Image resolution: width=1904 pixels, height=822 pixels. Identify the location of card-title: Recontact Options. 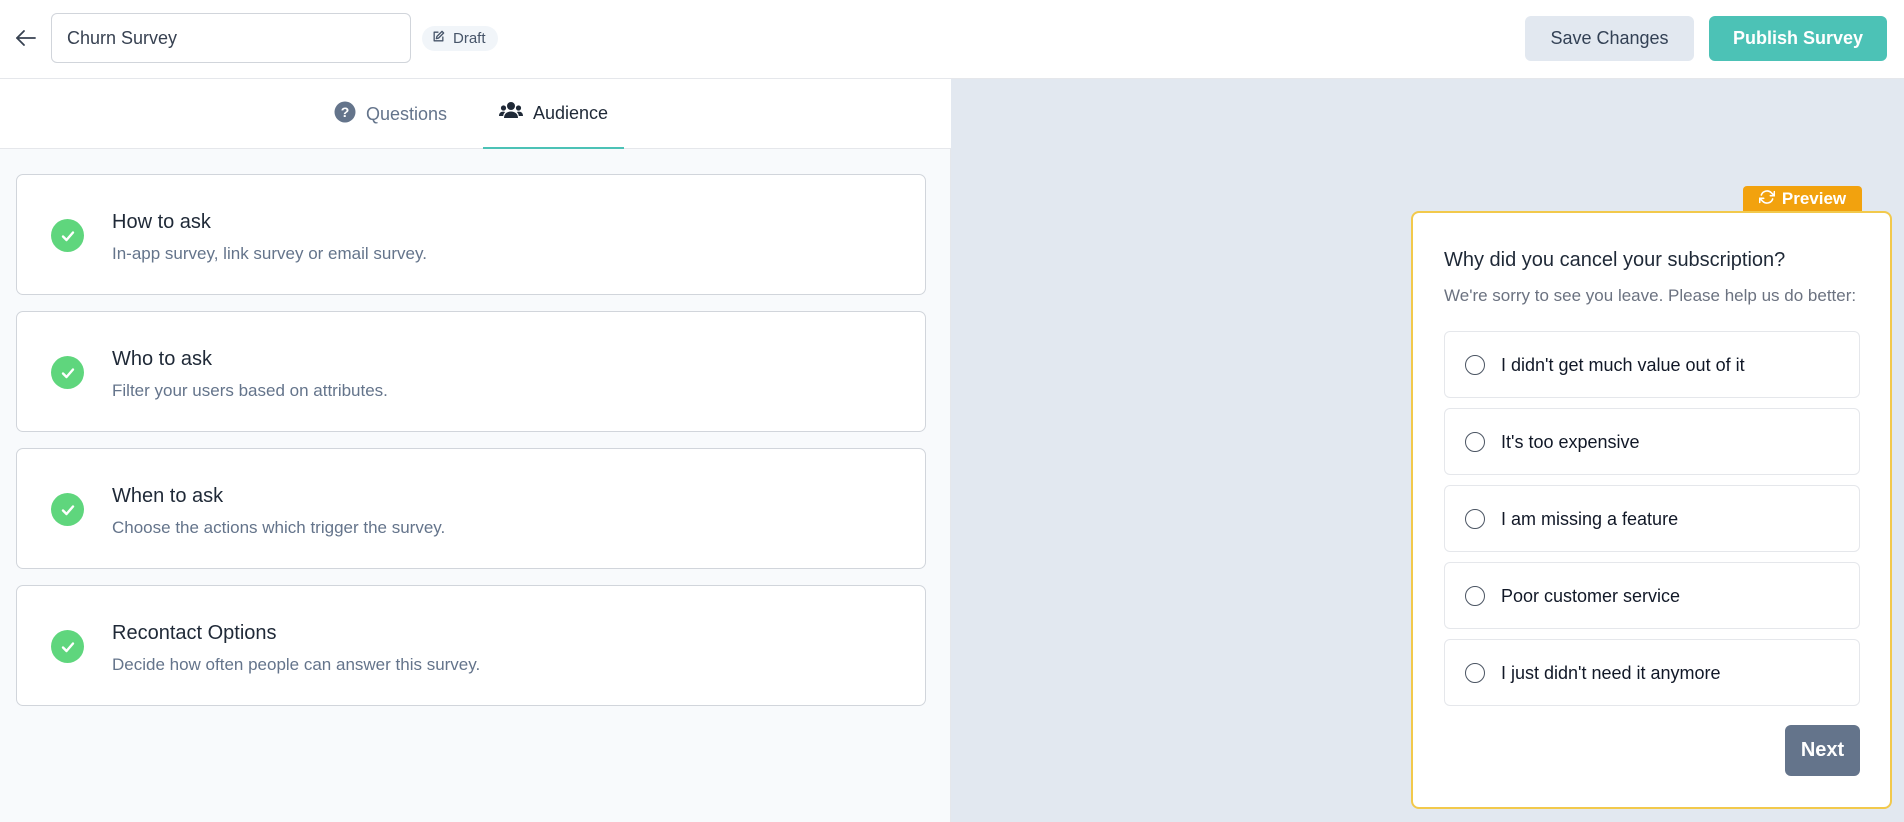
(194, 633).